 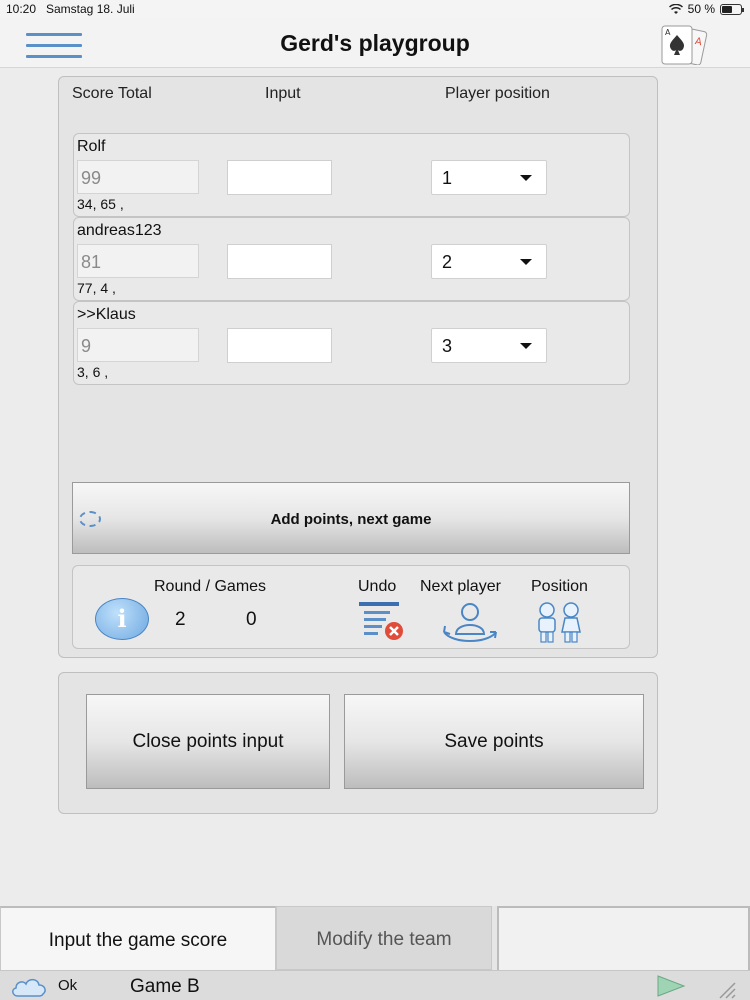 What do you see at coordinates (559, 586) in the screenshot?
I see `position-label: Position` at bounding box center [559, 586].